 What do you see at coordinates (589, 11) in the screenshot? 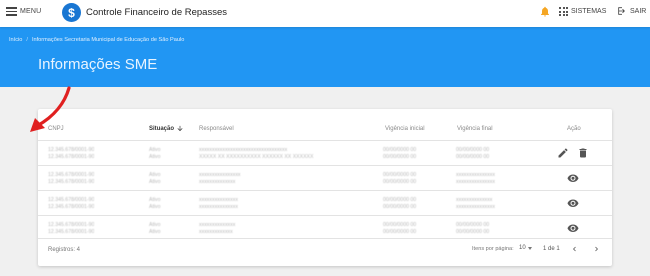
I see `sistemas-label: SISTEMAS` at bounding box center [589, 11].